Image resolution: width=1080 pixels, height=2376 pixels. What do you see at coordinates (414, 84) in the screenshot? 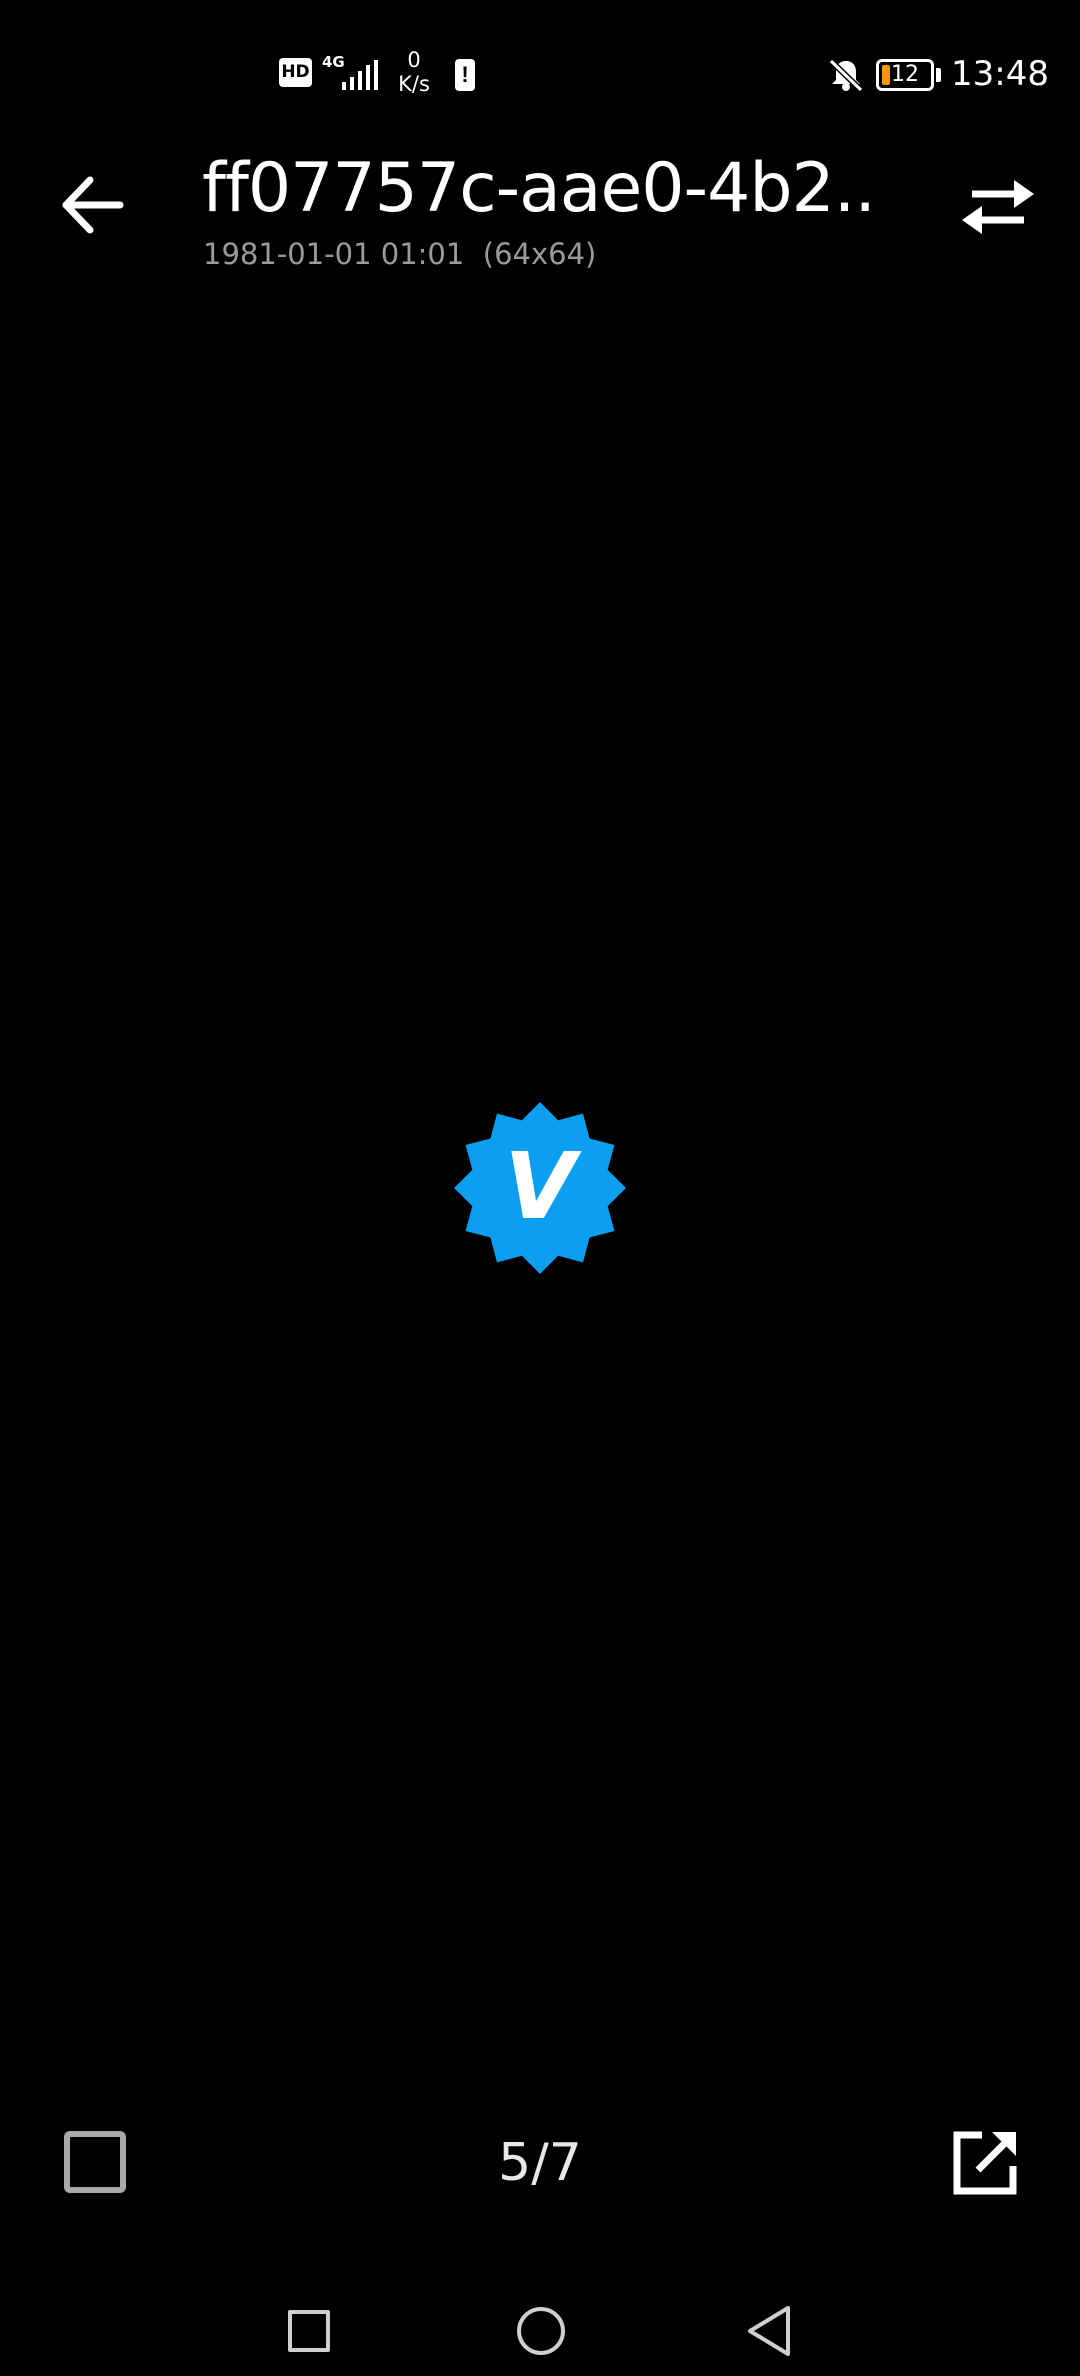
I see `speed-unit: K/s` at bounding box center [414, 84].